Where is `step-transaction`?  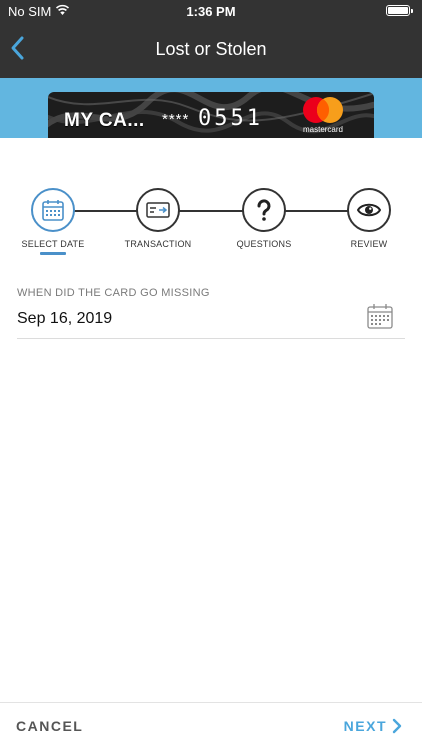 step-transaction is located at coordinates (158, 210).